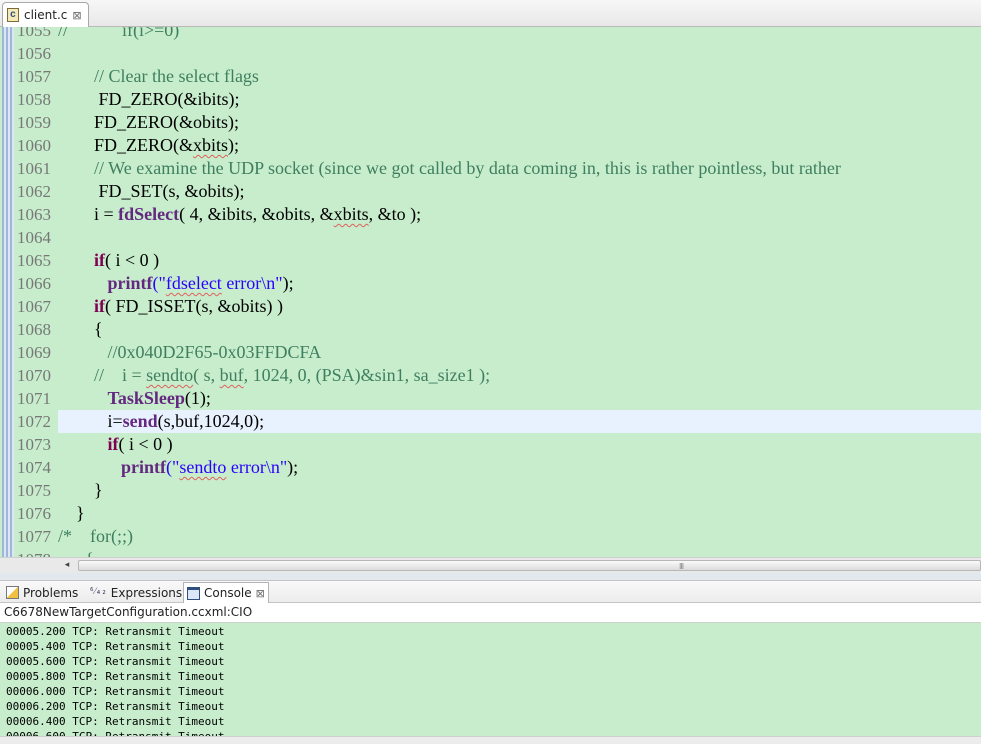 Image resolution: width=981 pixels, height=744 pixels. I want to click on tab-console: Console ⊠, so click(226, 592).